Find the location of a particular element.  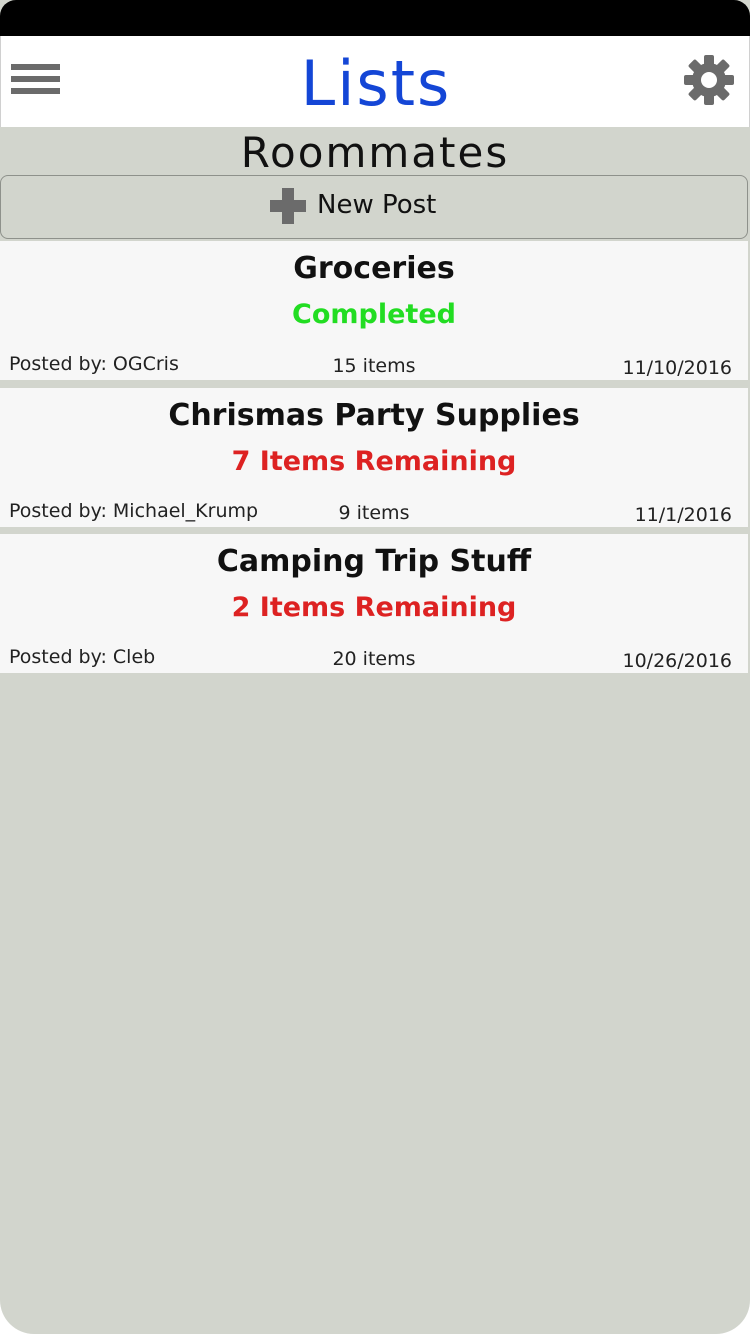

list-status: 7 Items Remaining is located at coordinates (374, 461).